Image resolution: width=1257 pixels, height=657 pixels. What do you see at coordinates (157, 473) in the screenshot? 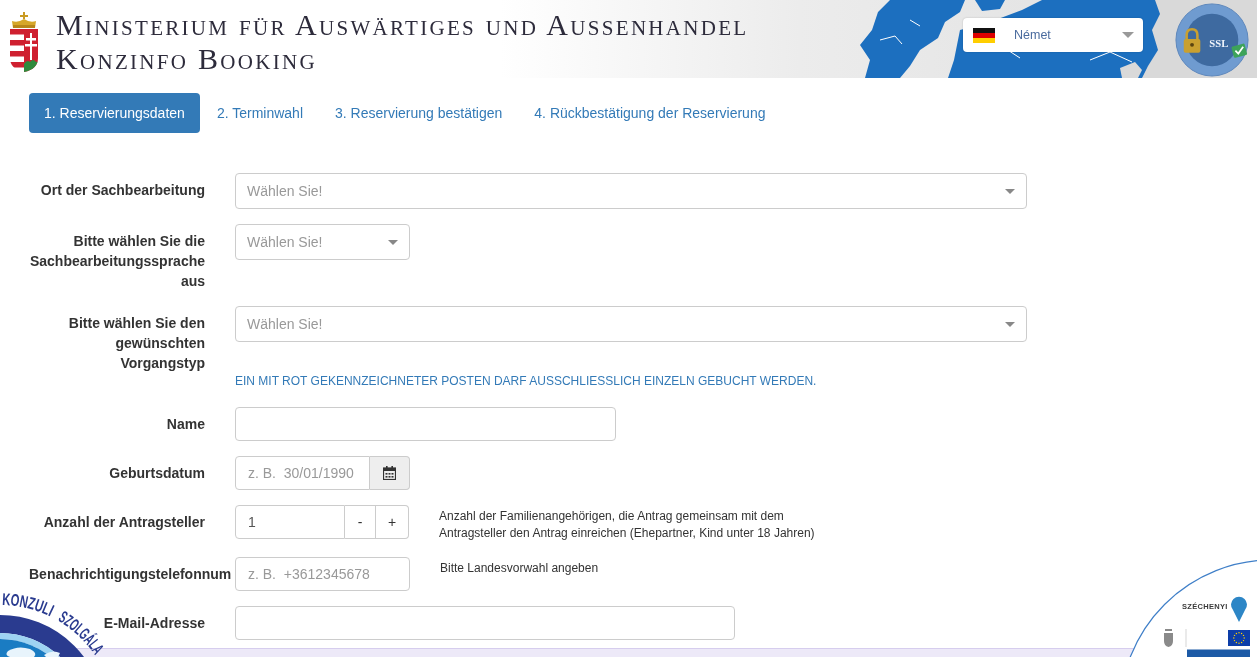
I see `field-label: Geburtsdatum` at bounding box center [157, 473].